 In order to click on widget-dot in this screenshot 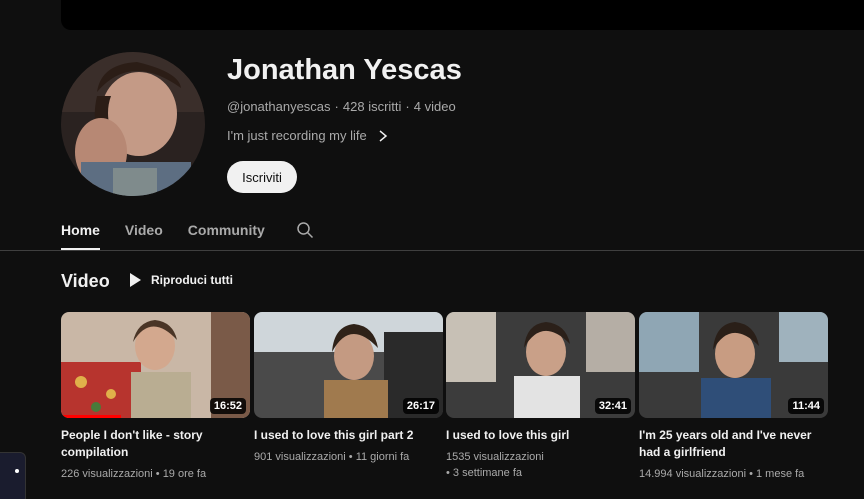, I will do `click(17, 471)`.